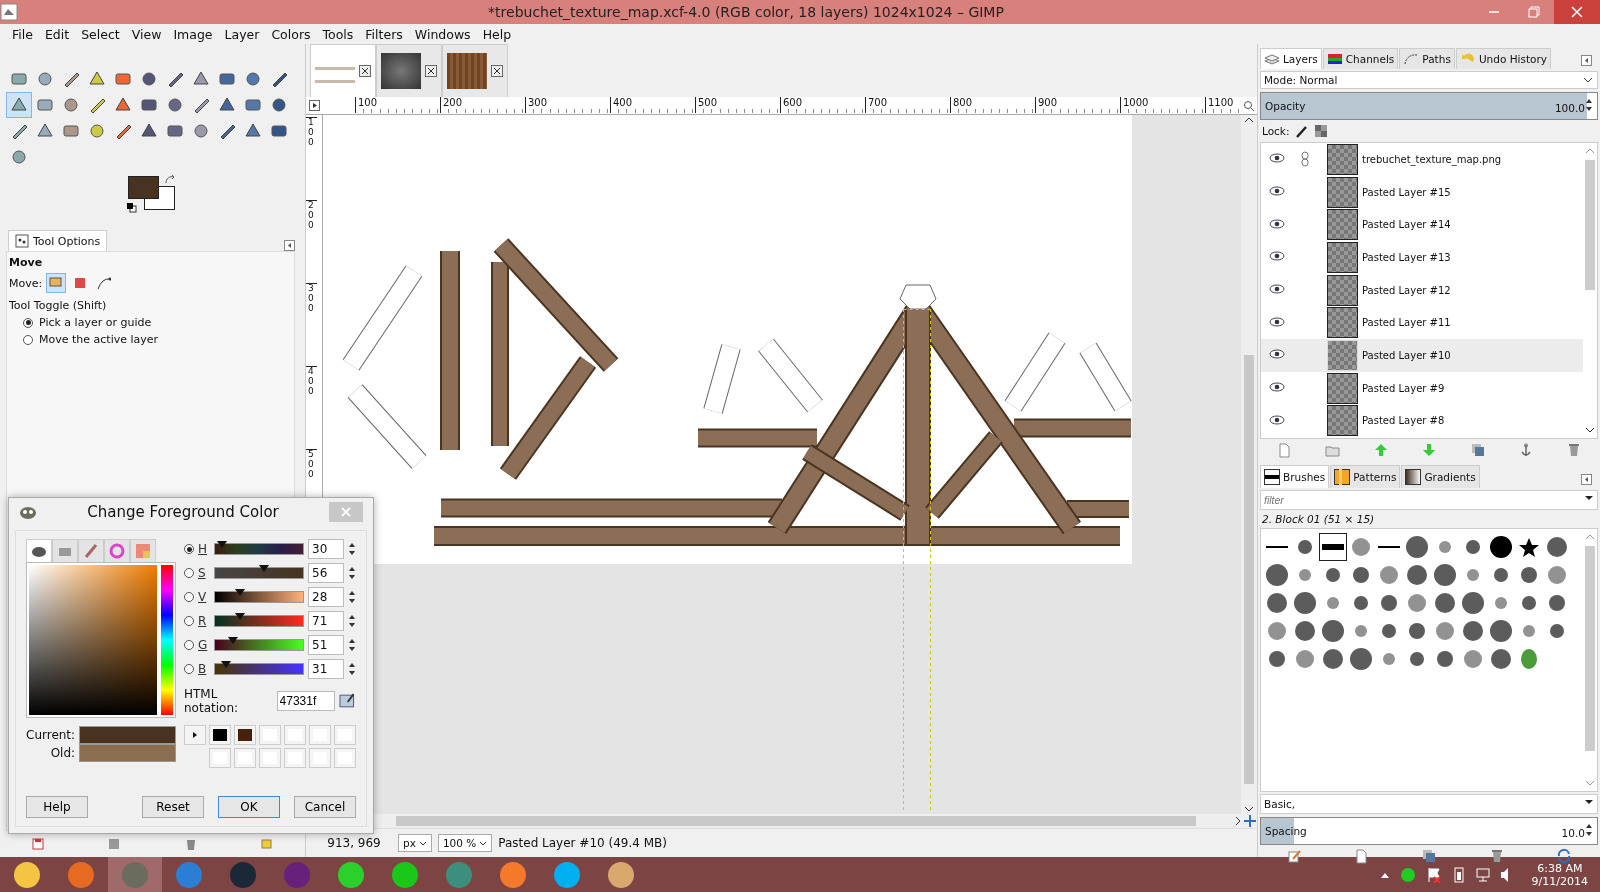 The height and width of the screenshot is (892, 1600). What do you see at coordinates (1406, 192) in the screenshot?
I see `layer-name: Pasted Layer #15` at bounding box center [1406, 192].